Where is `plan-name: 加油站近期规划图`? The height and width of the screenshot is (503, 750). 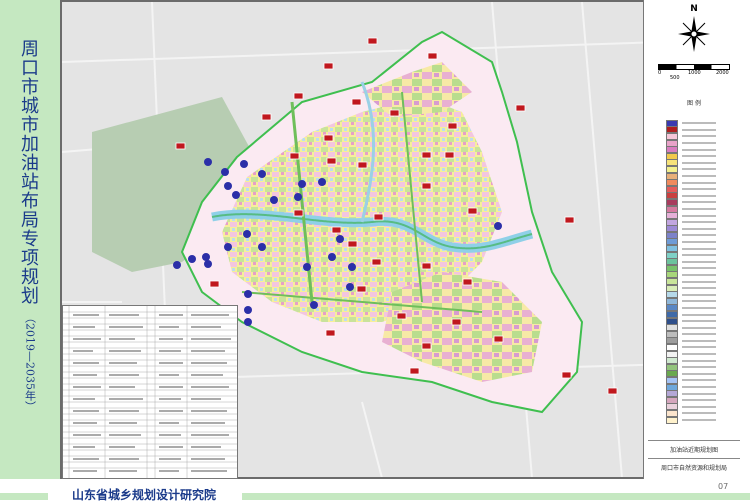 plan-name: 加油站近期规划图 is located at coordinates (694, 447).